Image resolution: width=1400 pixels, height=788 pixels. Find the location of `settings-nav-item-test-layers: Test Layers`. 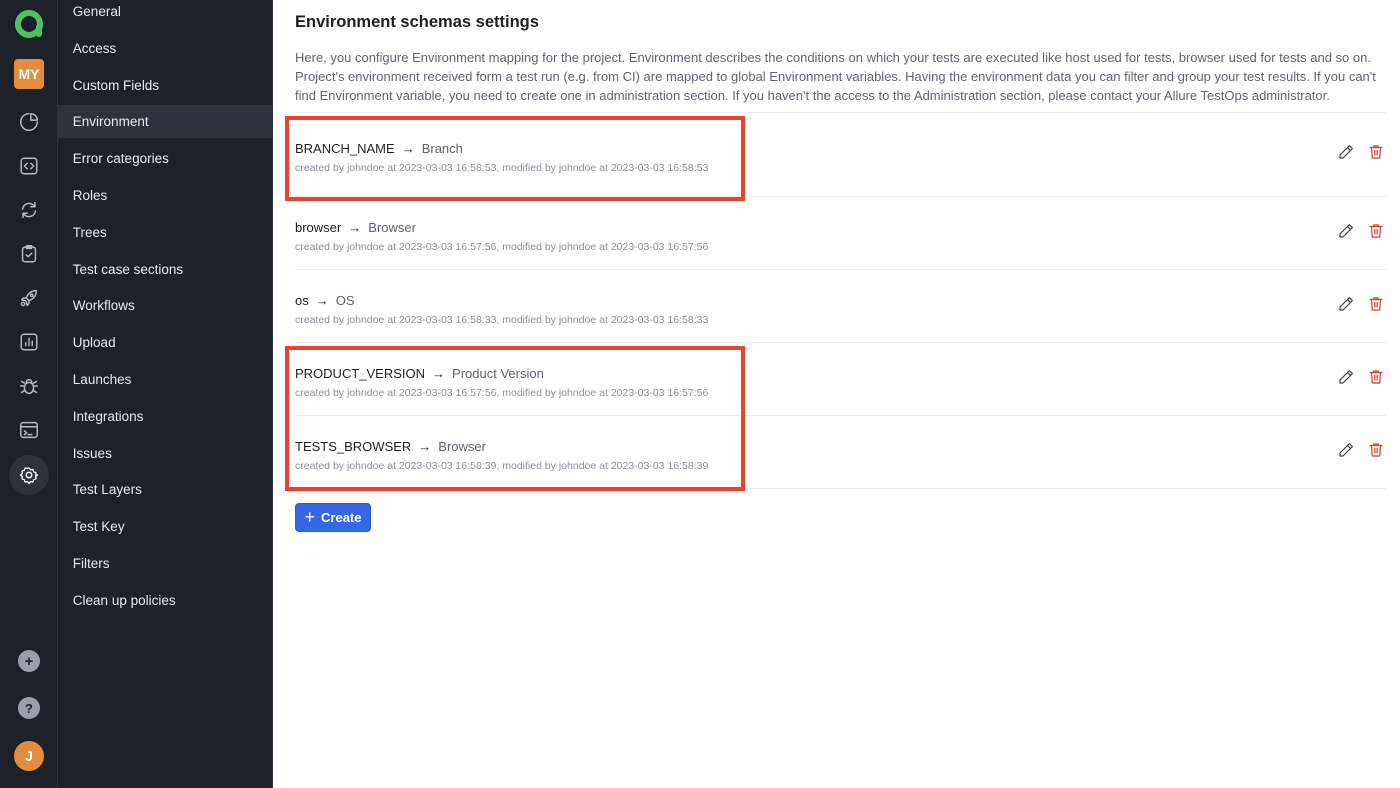

settings-nav-item-test-layers: Test Layers is located at coordinates (165, 489).